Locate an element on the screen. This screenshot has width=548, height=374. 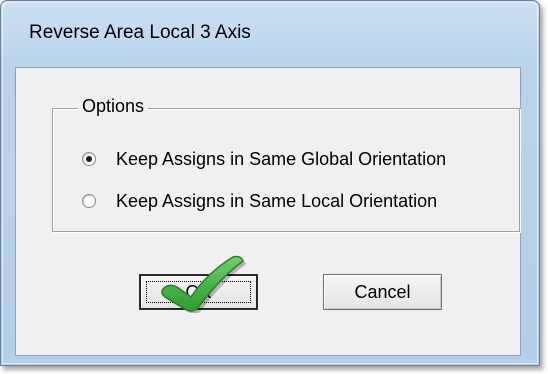
radio-button-unchecked is located at coordinates (89, 201).